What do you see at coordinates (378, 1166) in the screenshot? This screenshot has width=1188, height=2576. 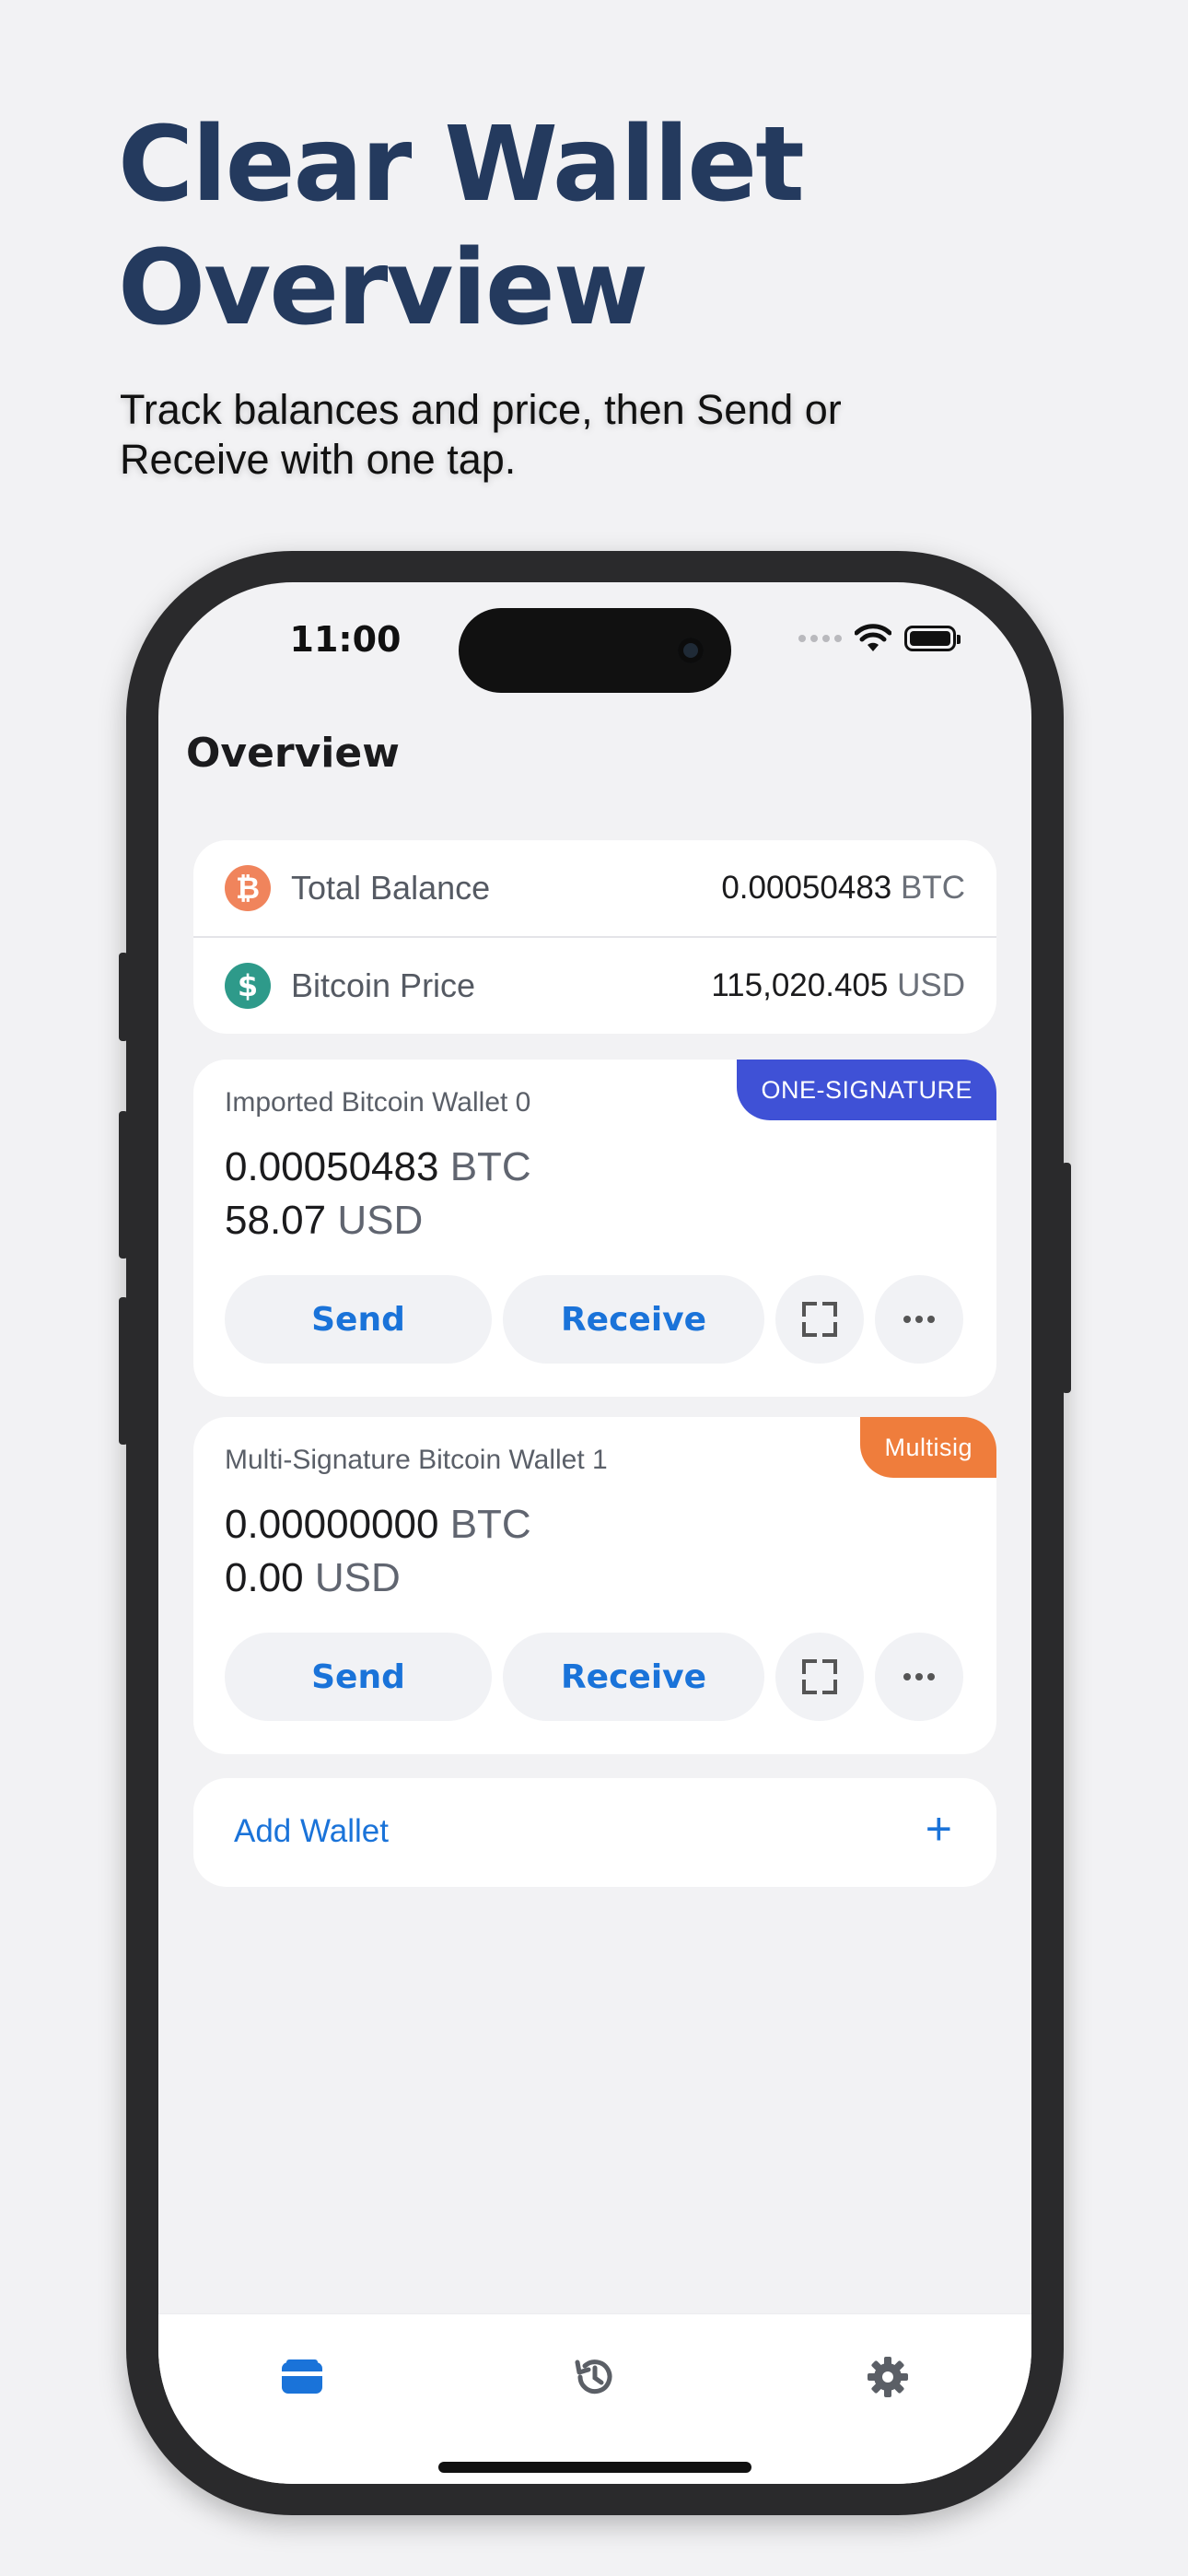 I see `wallet-btc-balance: 0.00050483 BTC` at bounding box center [378, 1166].